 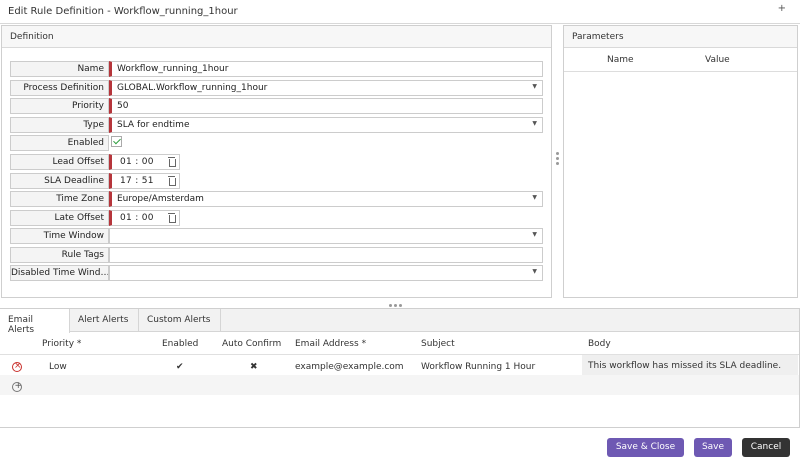 I want to click on late-offset-input: 01 : 00, so click(x=144, y=218).